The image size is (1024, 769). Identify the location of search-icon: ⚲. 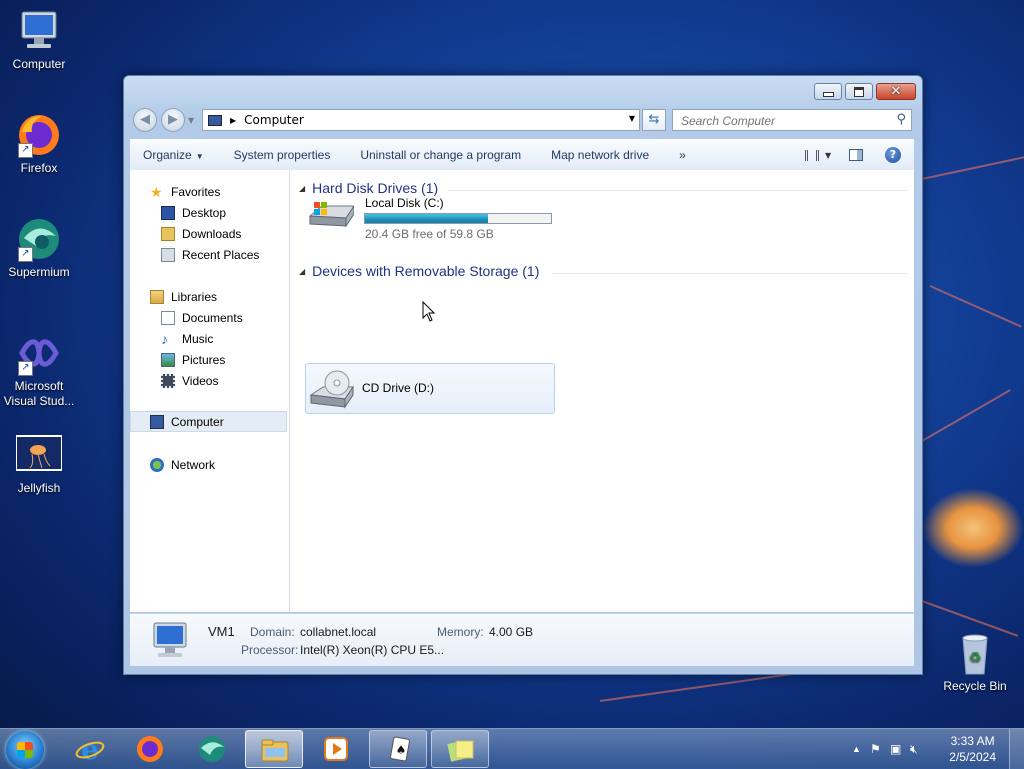
(901, 119).